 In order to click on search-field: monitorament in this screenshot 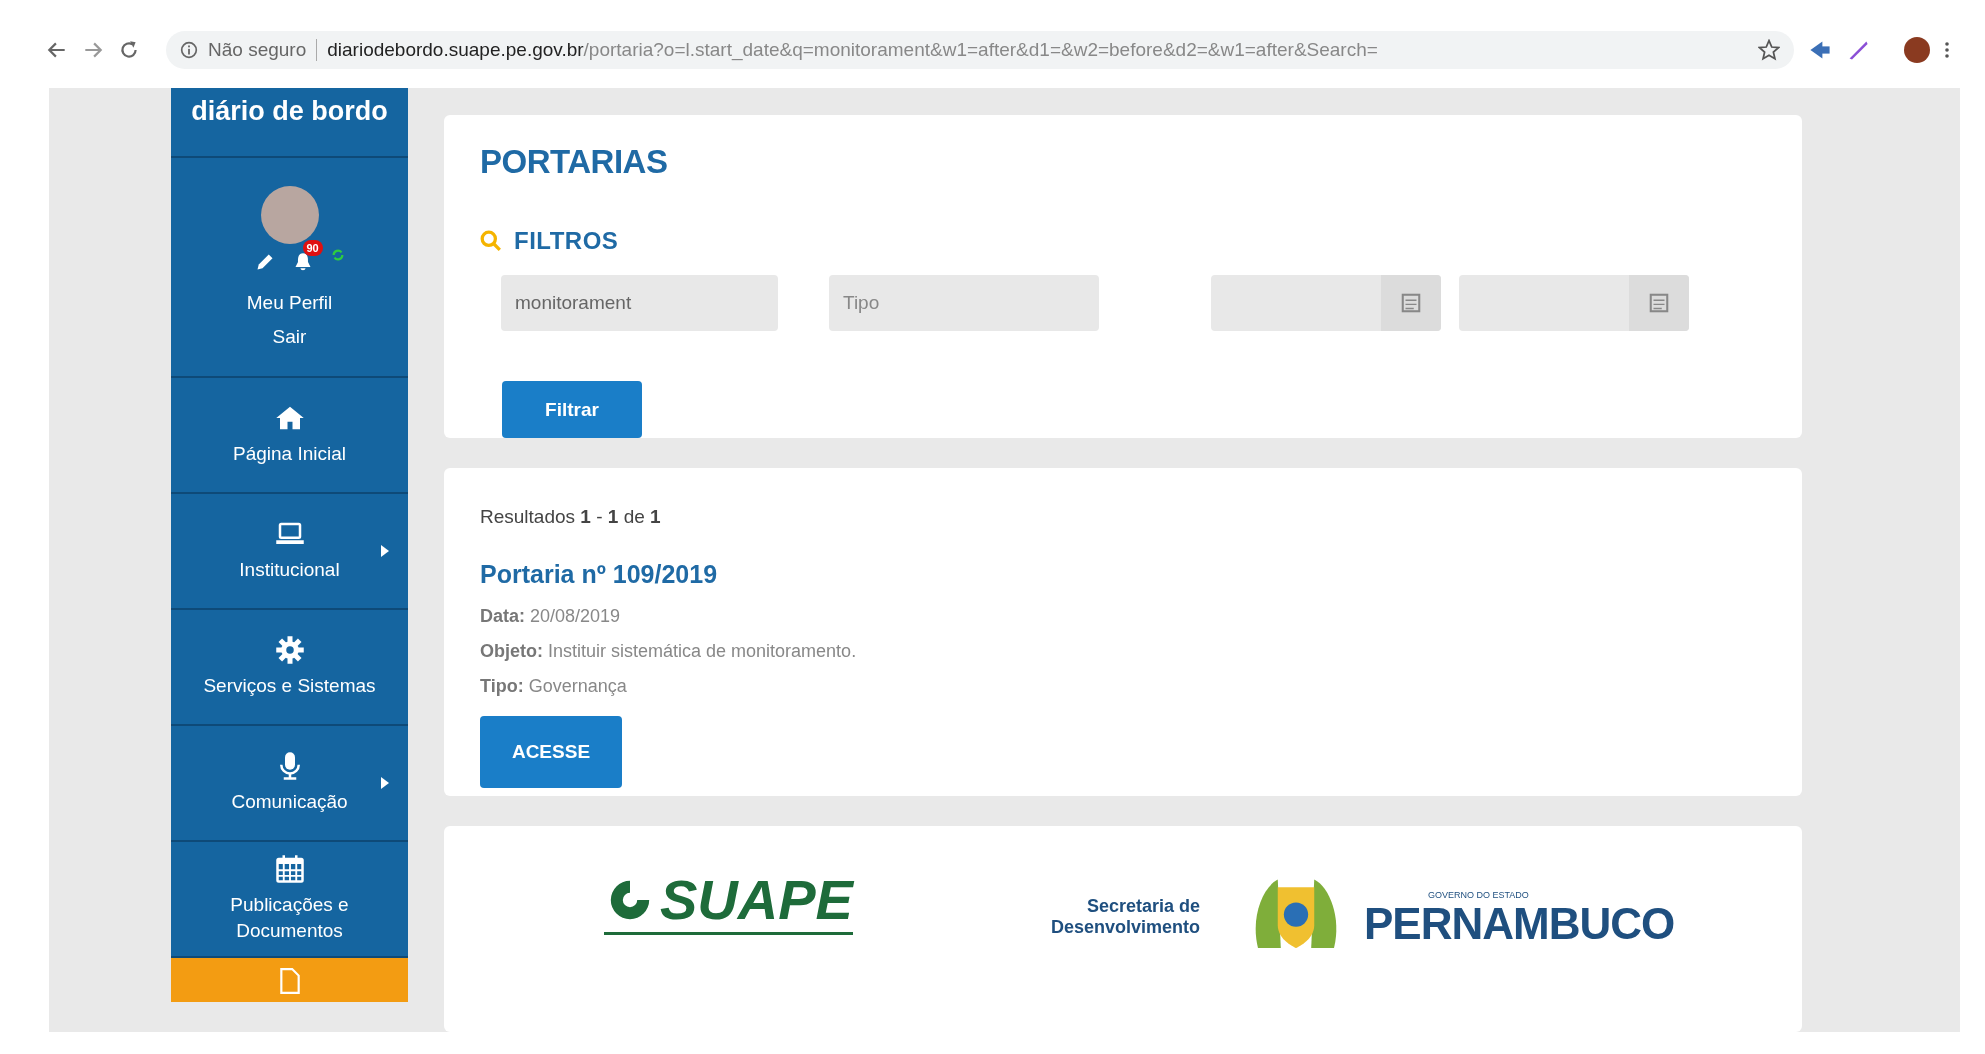, I will do `click(639, 303)`.